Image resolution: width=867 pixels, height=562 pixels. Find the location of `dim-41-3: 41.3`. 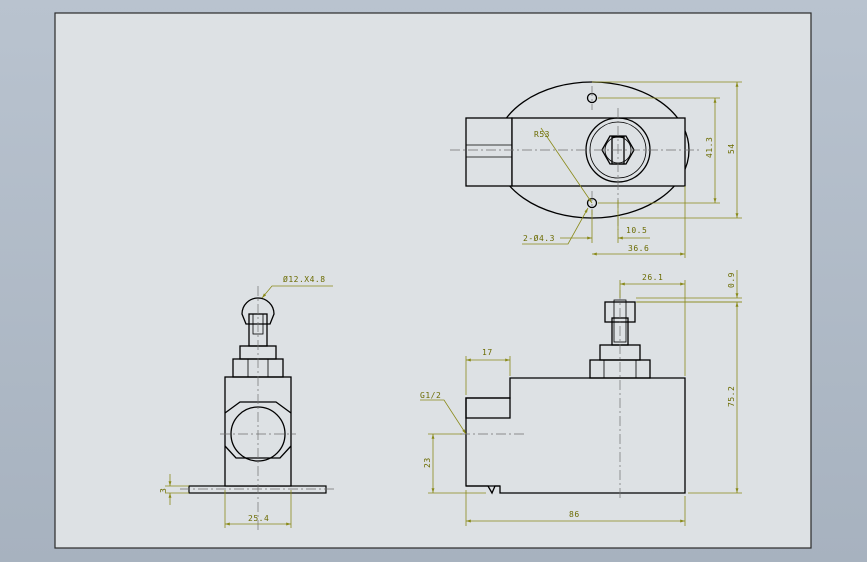

dim-41-3: 41.3 is located at coordinates (709, 147).